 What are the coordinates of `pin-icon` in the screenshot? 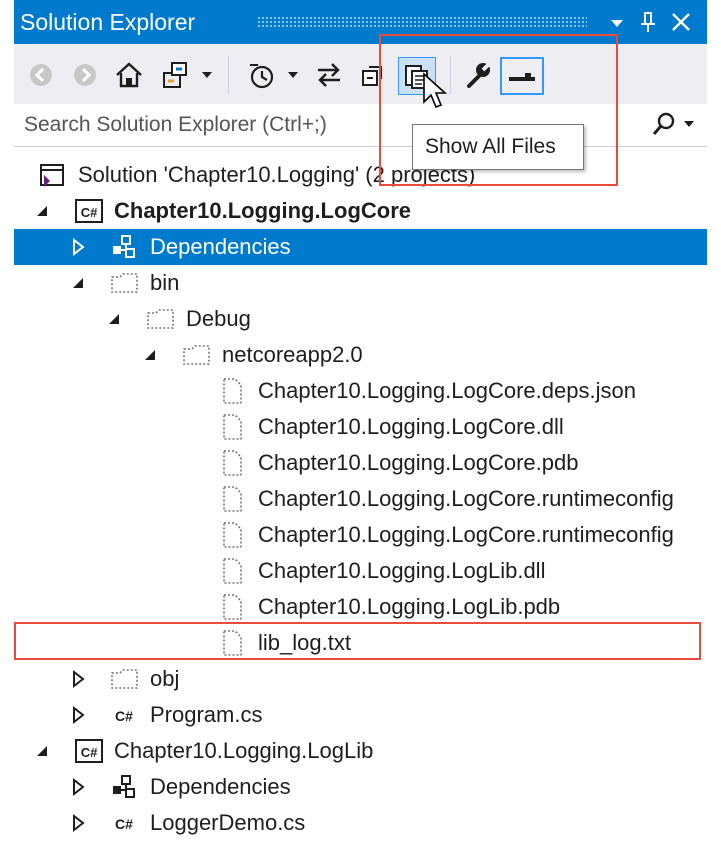 It's located at (648, 22).